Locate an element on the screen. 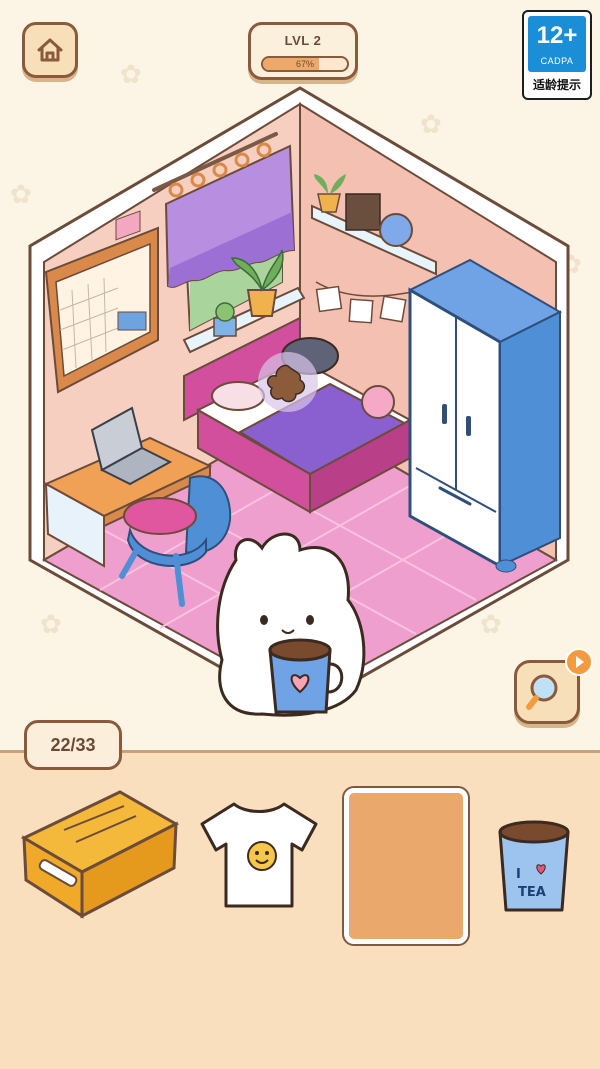  cork-board-item is located at coordinates (406, 866).